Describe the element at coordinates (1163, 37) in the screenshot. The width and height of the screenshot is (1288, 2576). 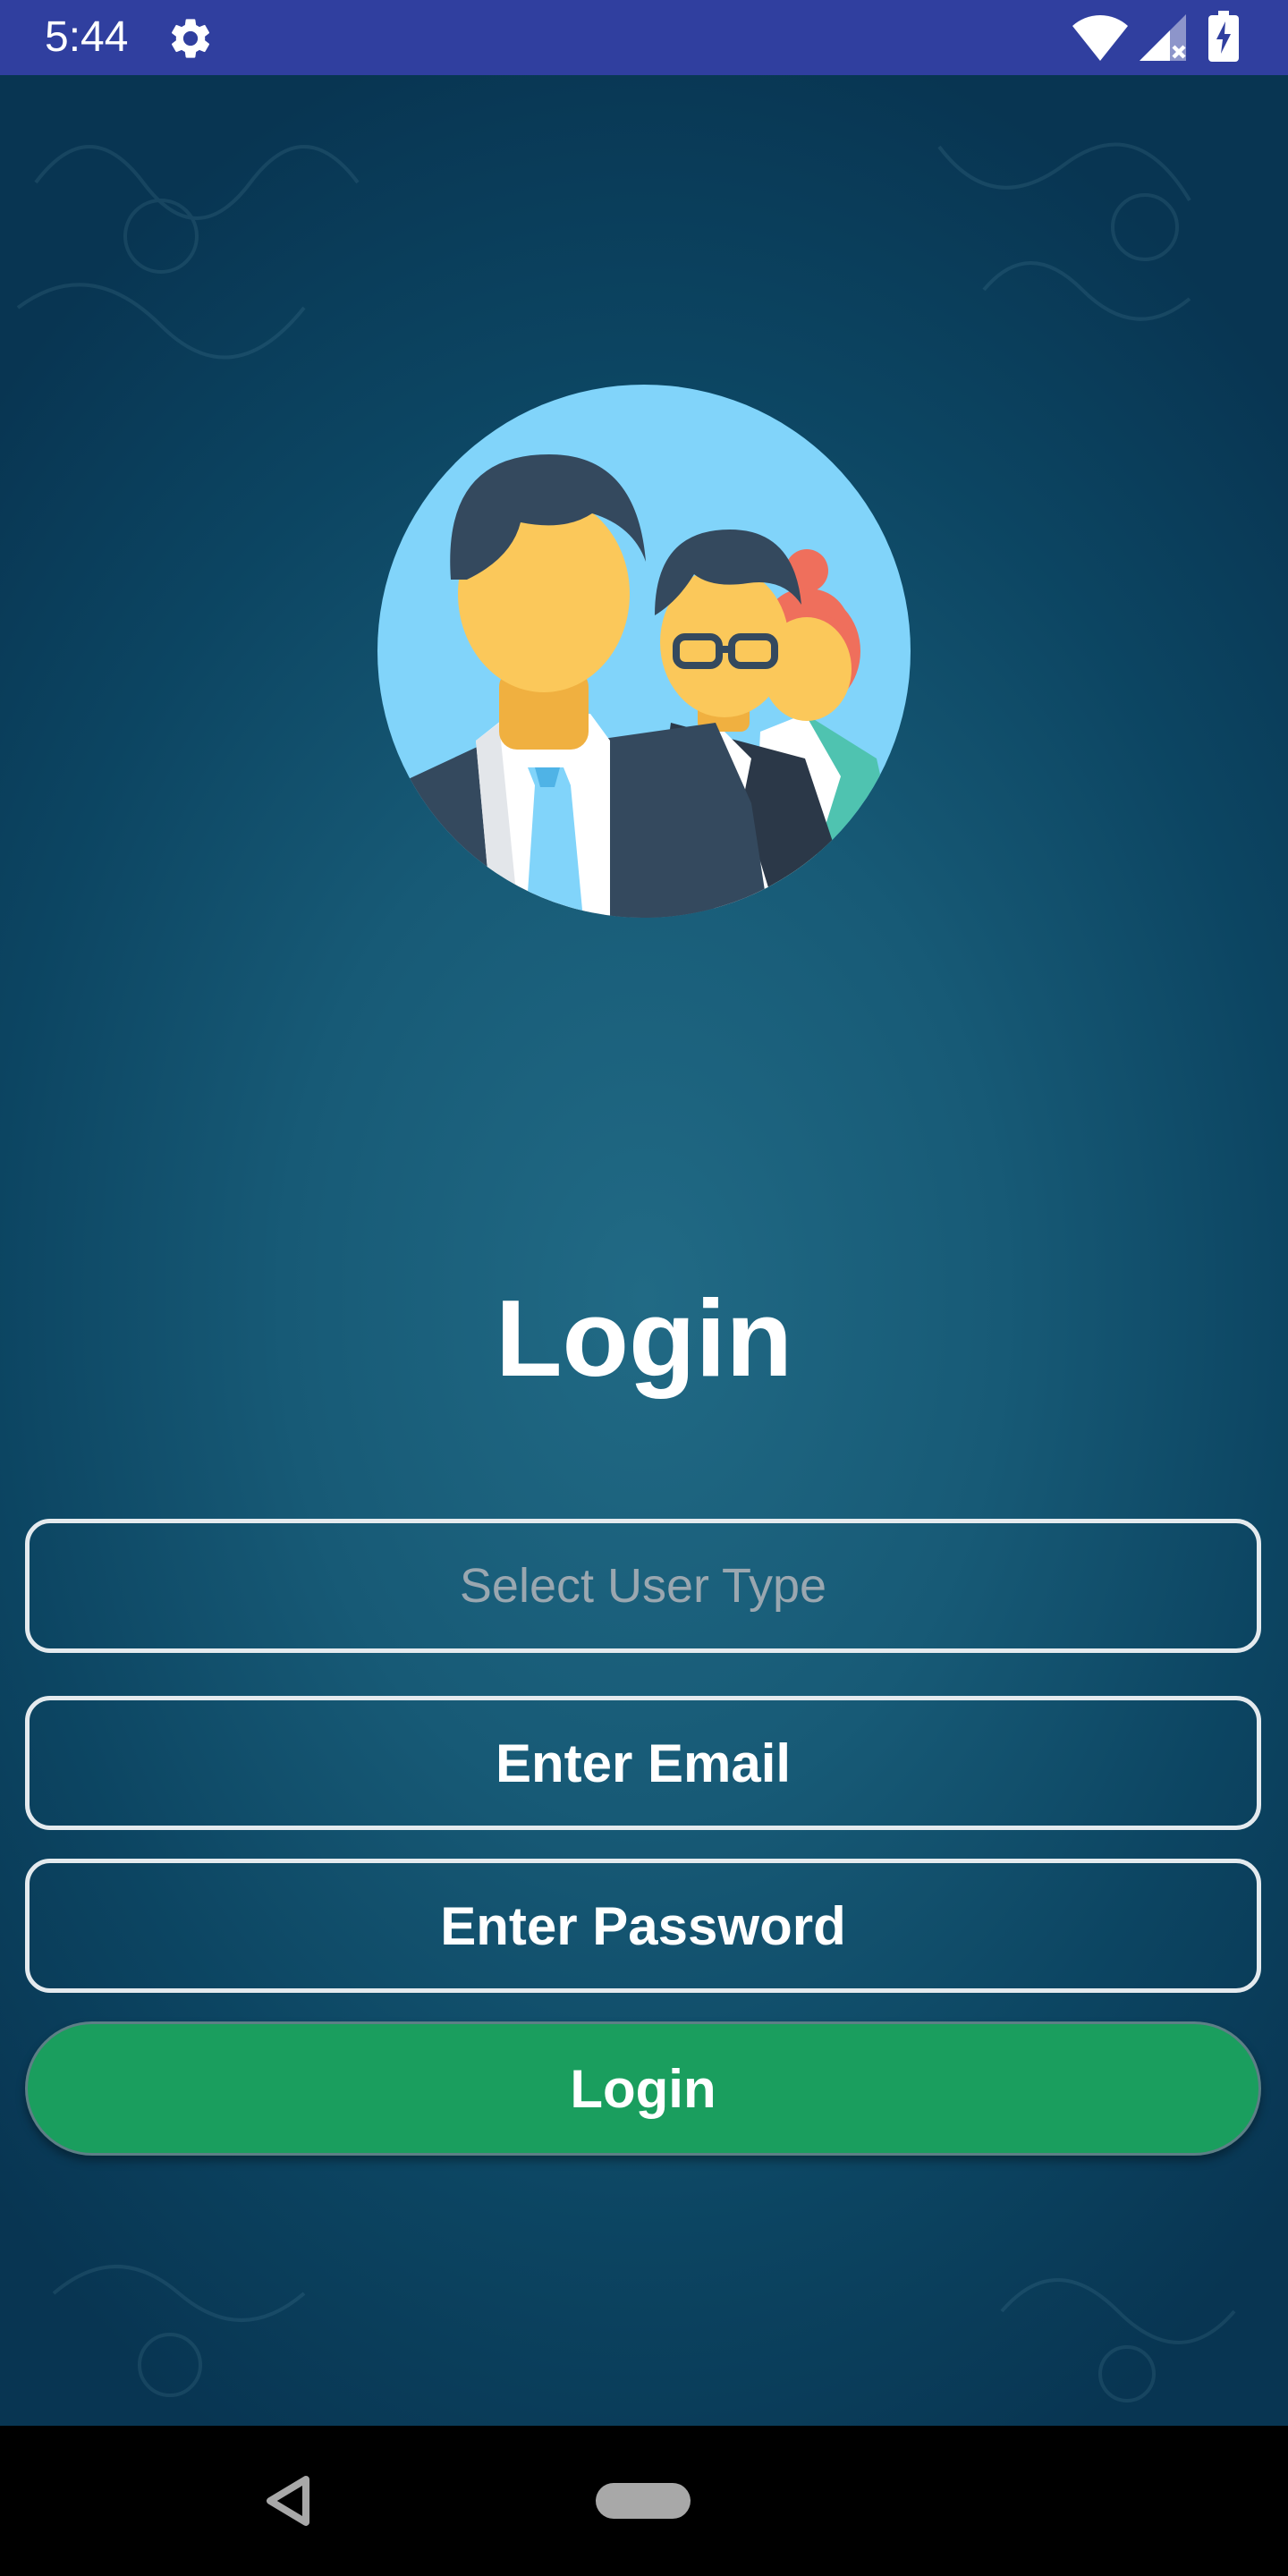
I see `signal-icon` at that location.